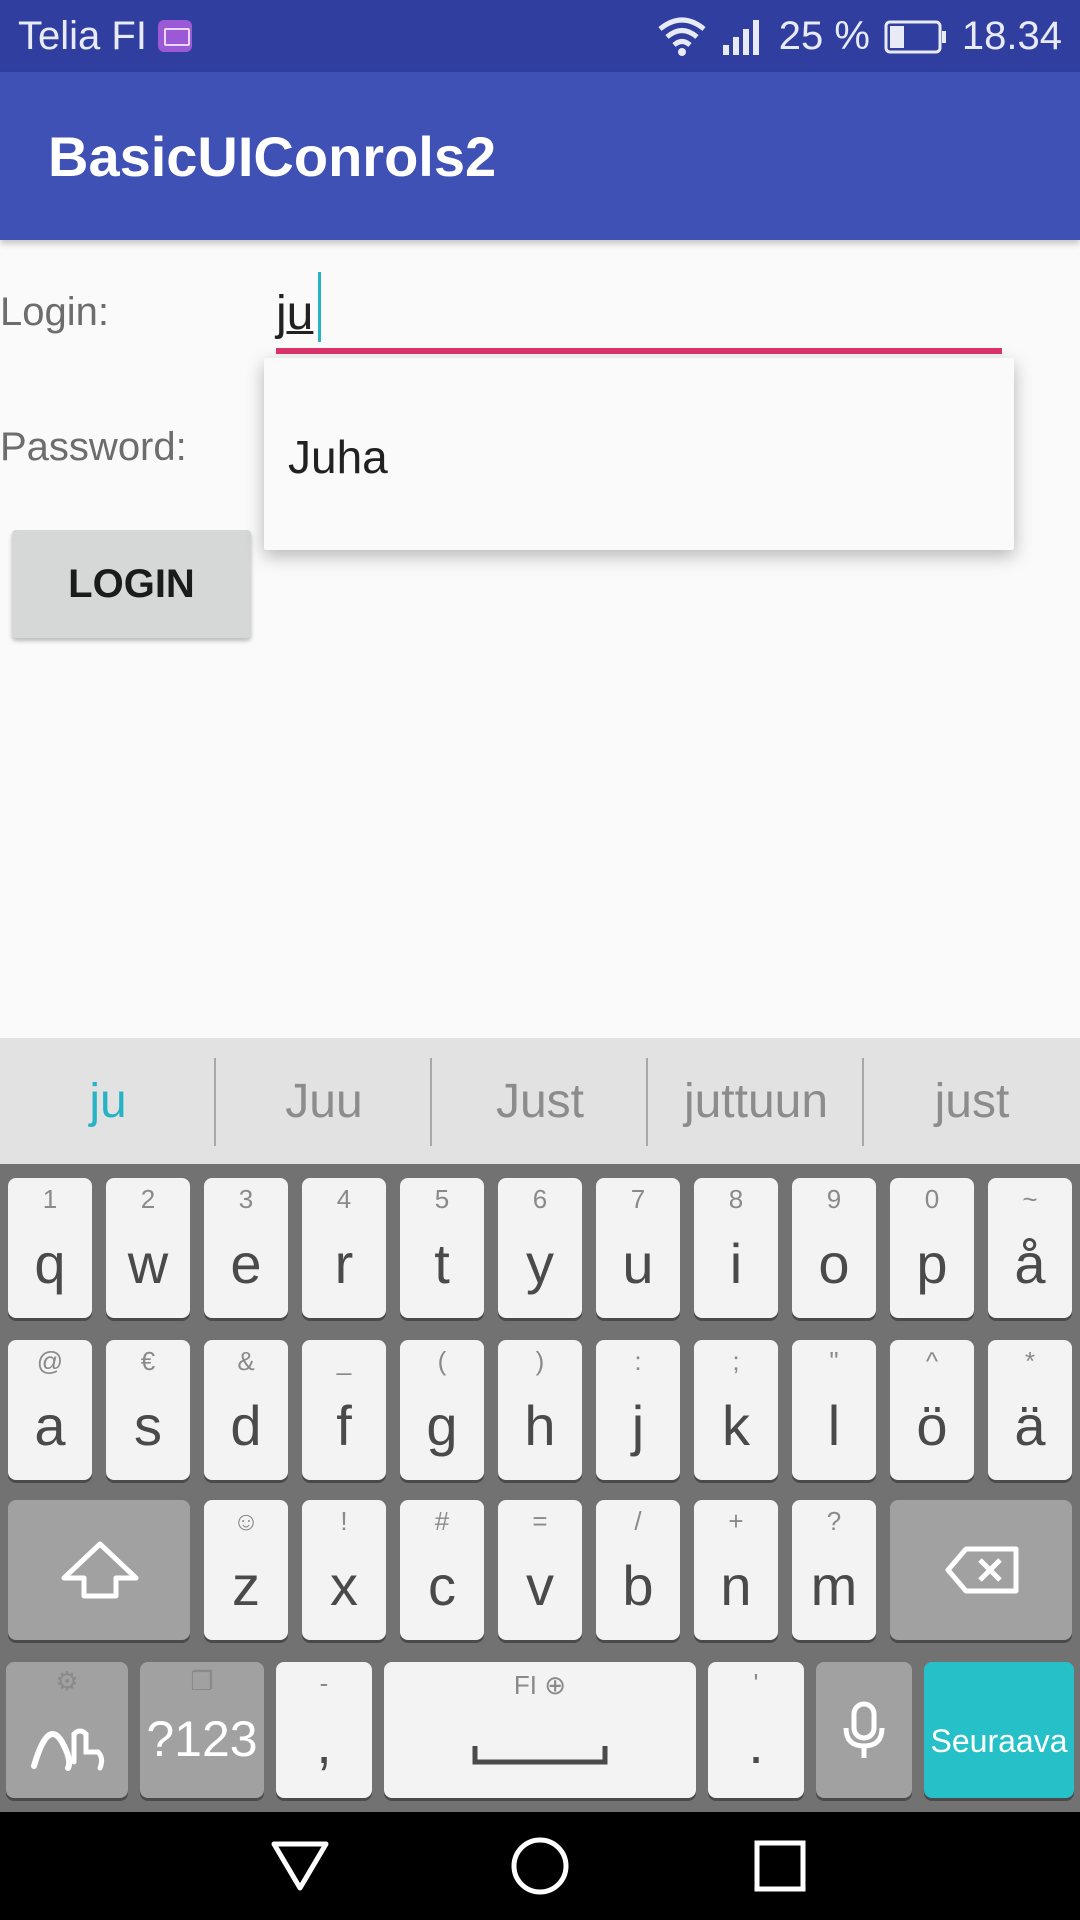 The image size is (1080, 1920). Describe the element at coordinates (338, 457) in the screenshot. I see `autocomplete-item: Juha` at that location.